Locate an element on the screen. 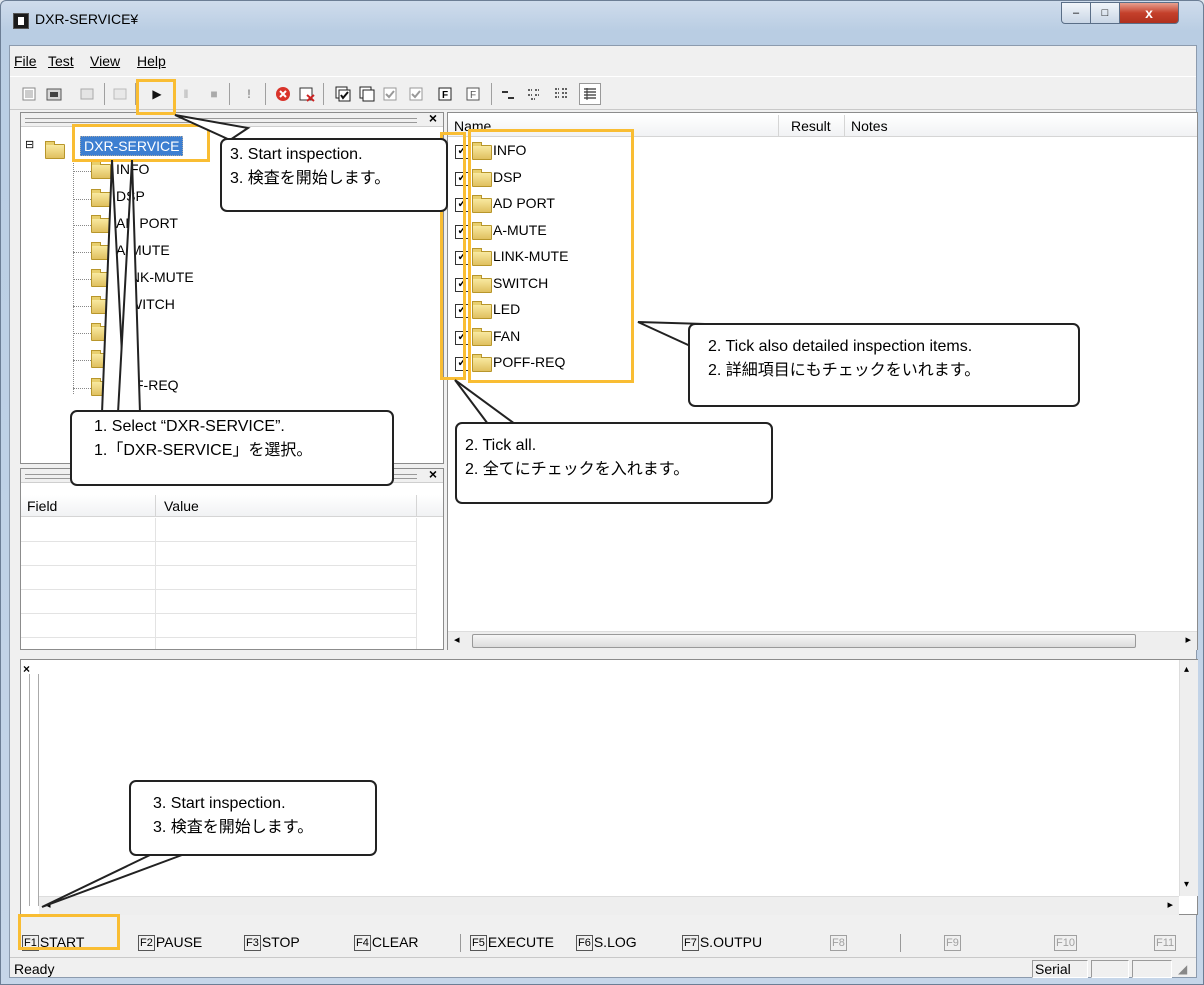 This screenshot has width=1204, height=985. callout-text-ja: 2. 詳細項目にもチェックをいれます。 is located at coordinates (844, 370).